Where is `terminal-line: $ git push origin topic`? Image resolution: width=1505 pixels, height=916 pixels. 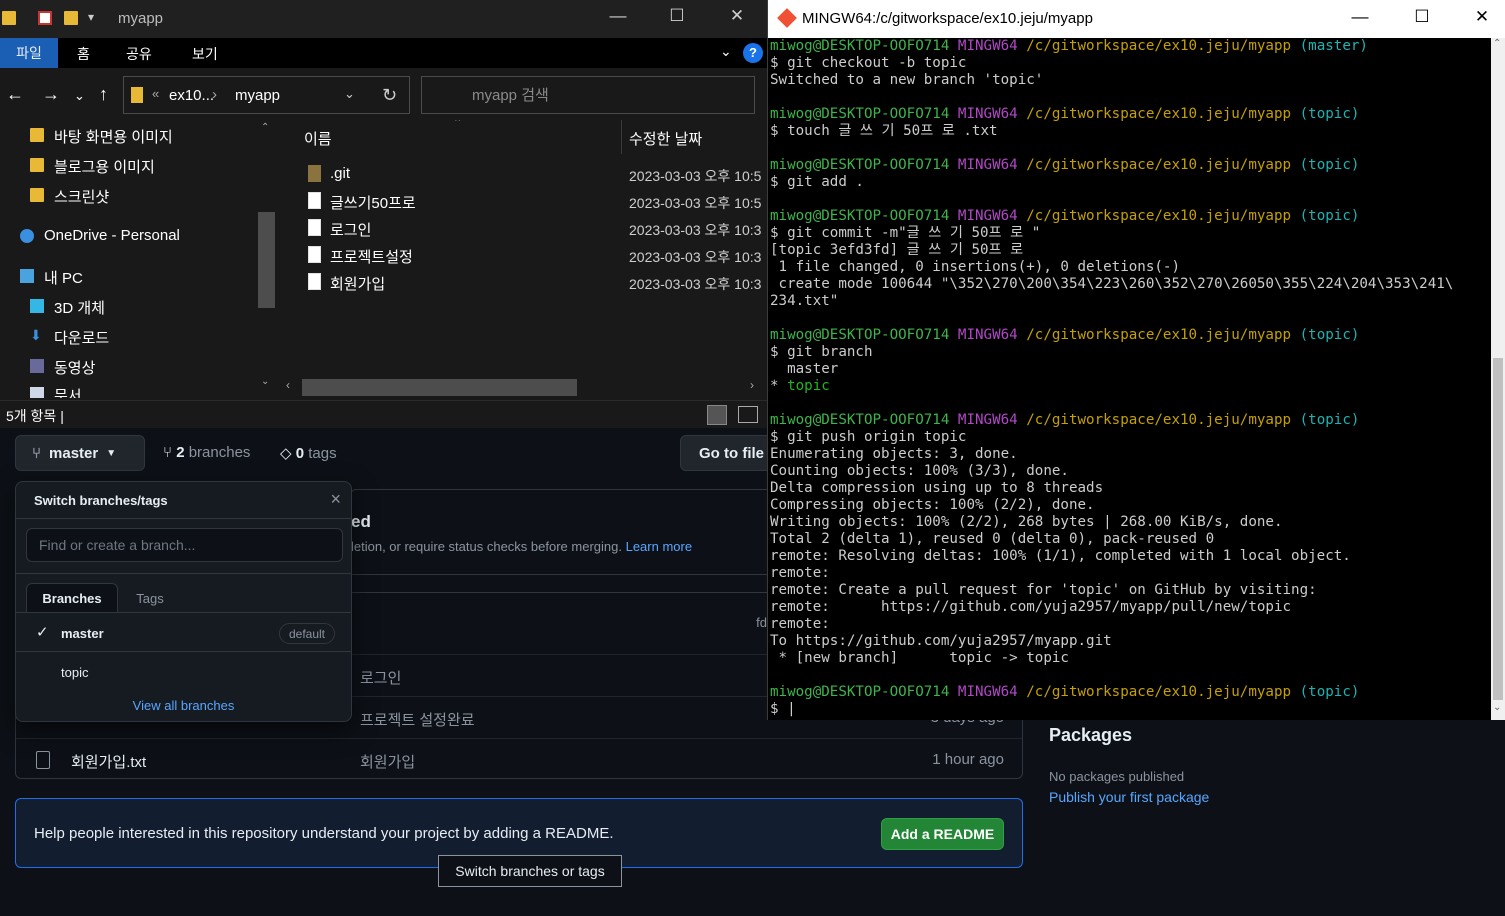
terminal-line: $ git push origin topic is located at coordinates (868, 437).